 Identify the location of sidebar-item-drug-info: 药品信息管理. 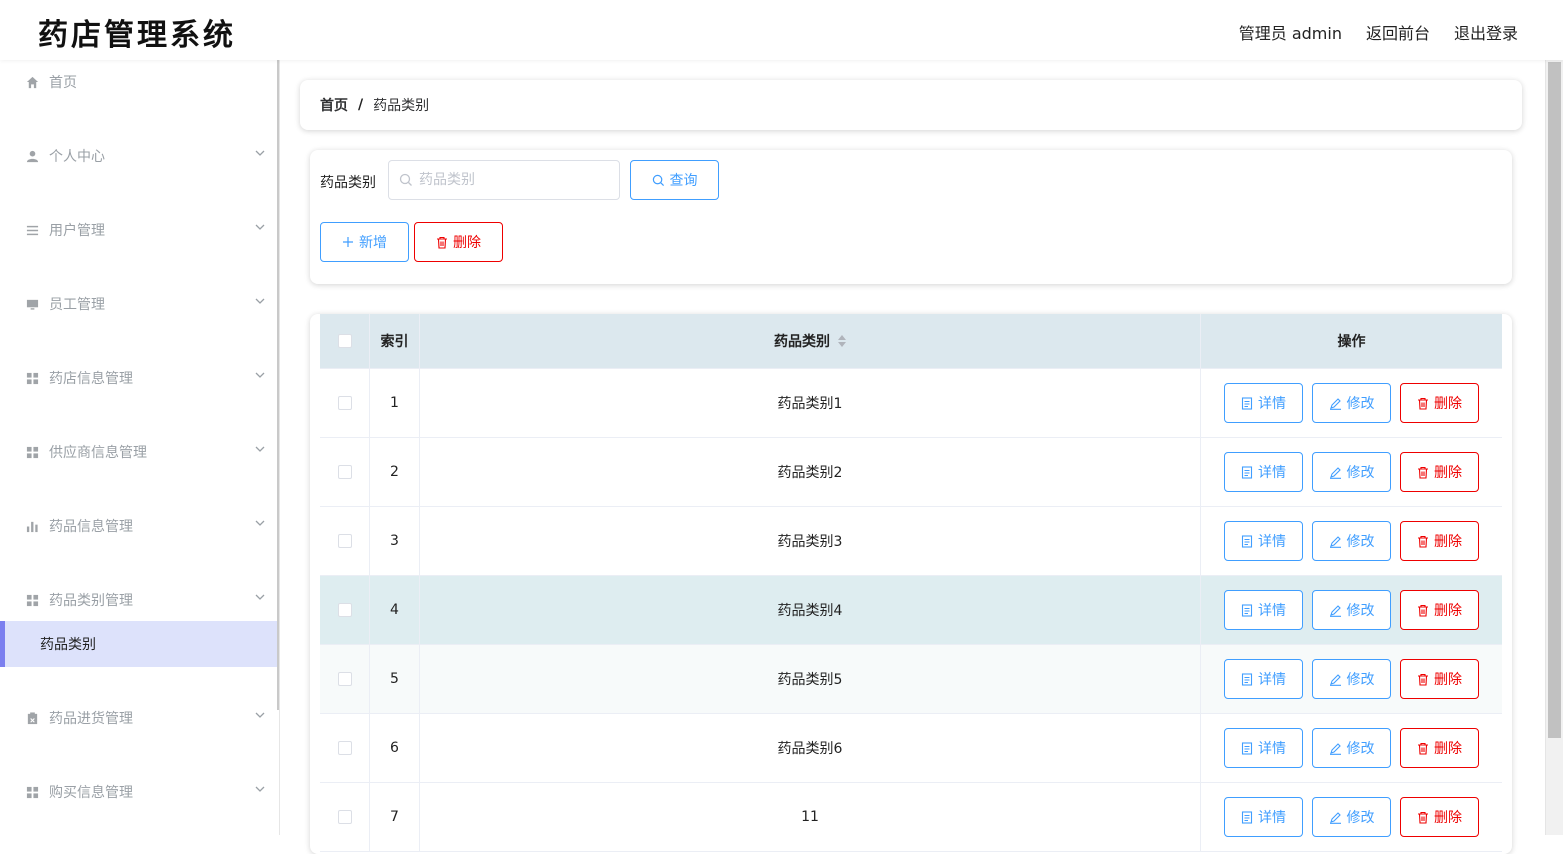
(138, 526).